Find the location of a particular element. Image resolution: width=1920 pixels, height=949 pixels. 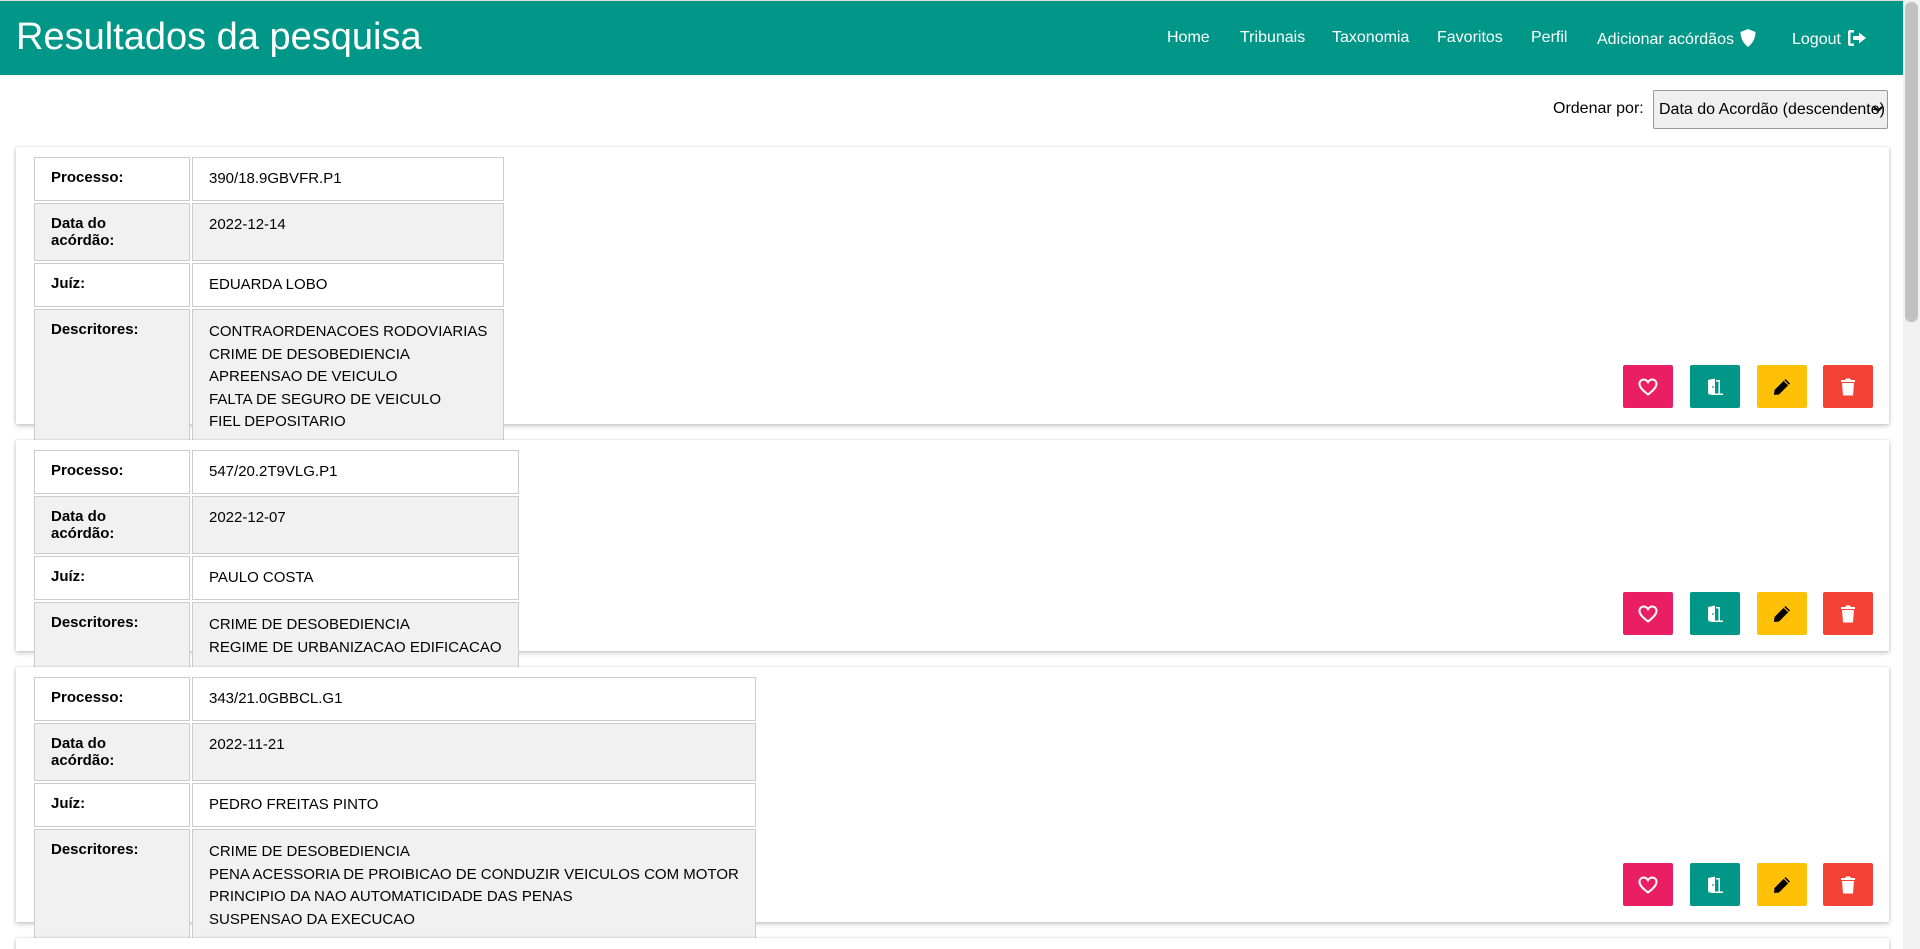

sort-selected-value: Data do Acordão (descendente) is located at coordinates (1772, 109).